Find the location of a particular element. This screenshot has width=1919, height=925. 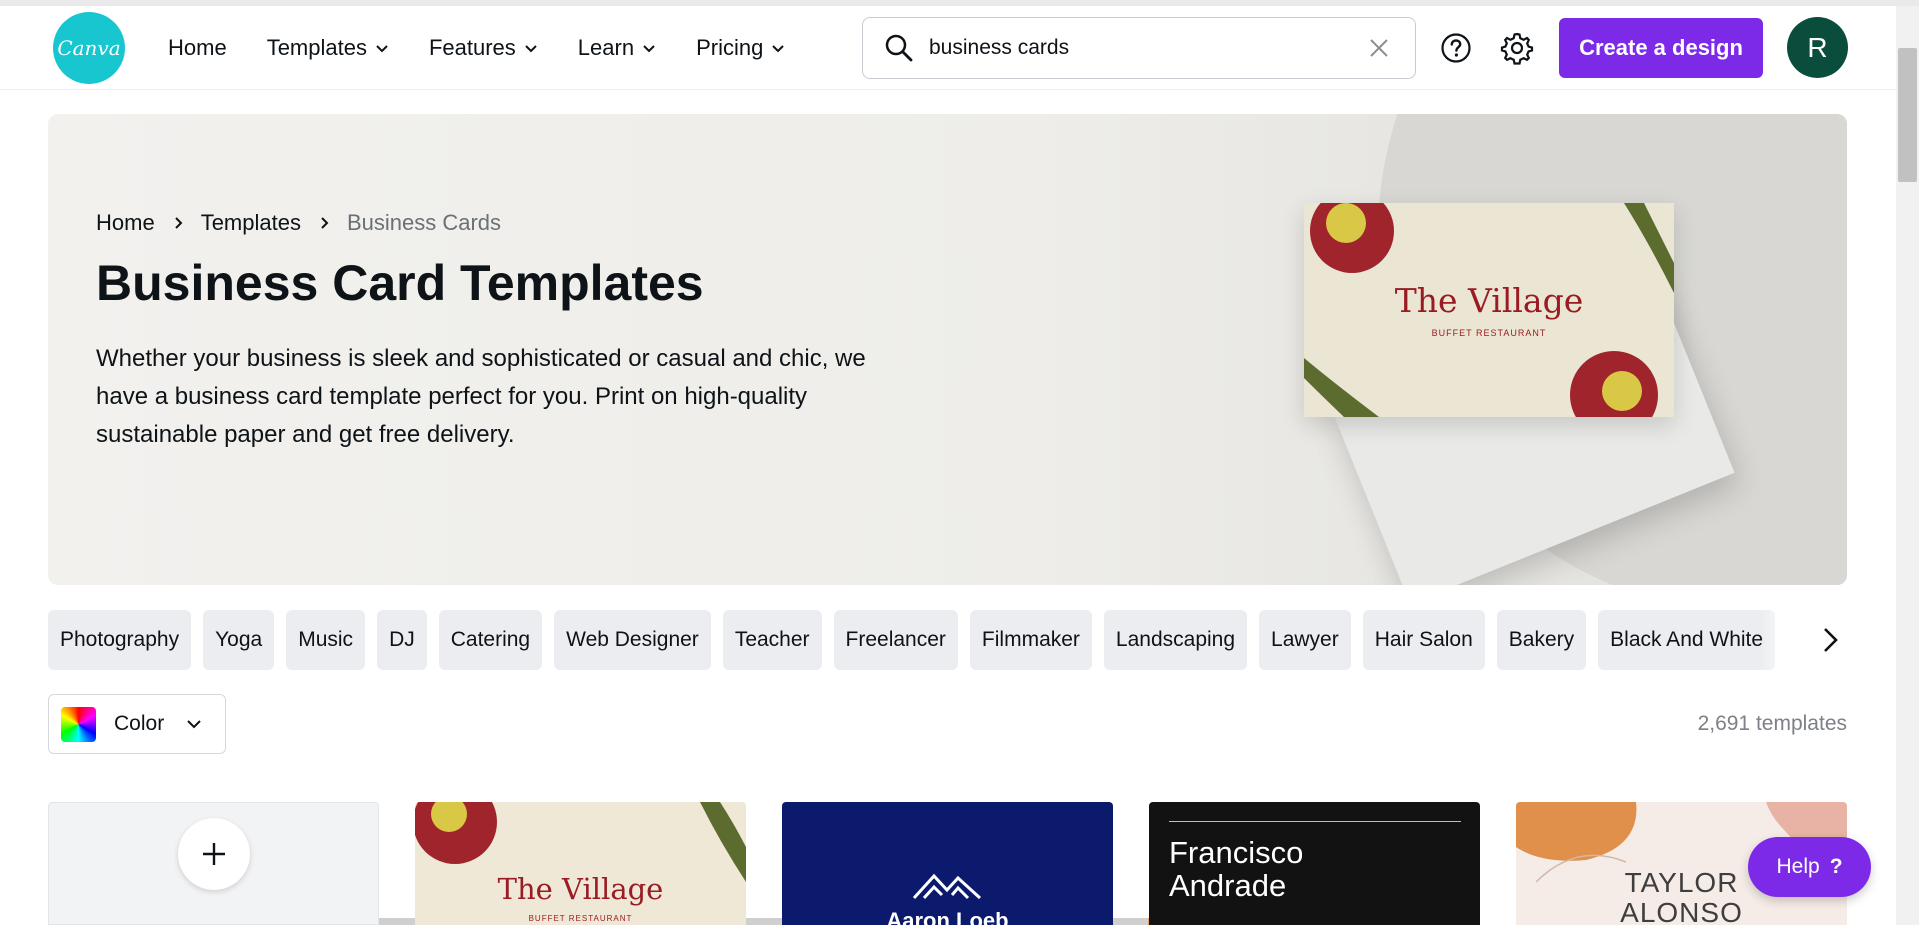

chip-teacher: Teacher is located at coordinates (772, 640).